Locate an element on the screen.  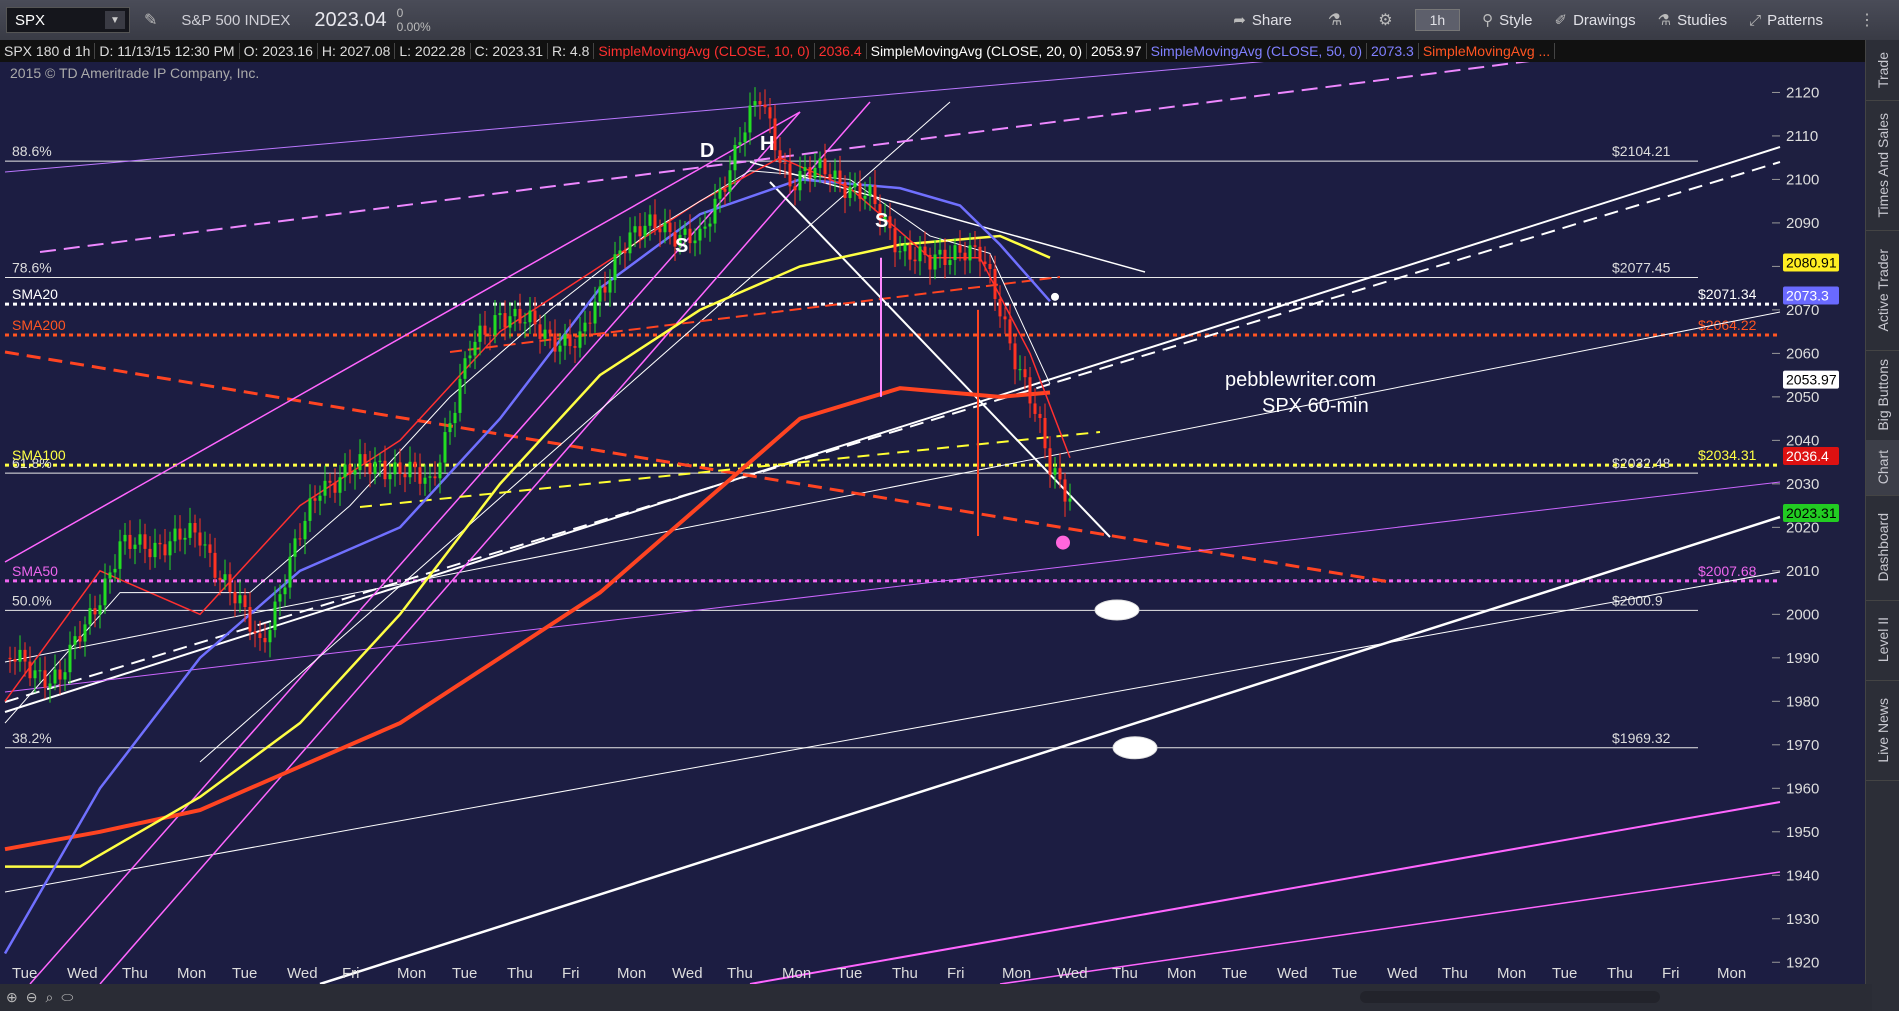
fib-price-label: $2077.45 is located at coordinates (1641, 267).